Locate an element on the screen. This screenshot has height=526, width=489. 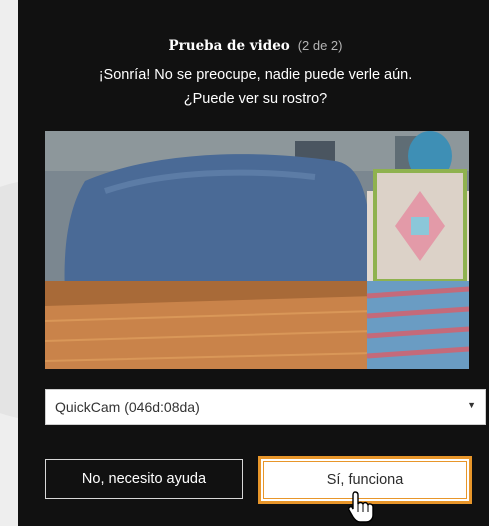
hand-pointer-icon is located at coordinates (361, 507).